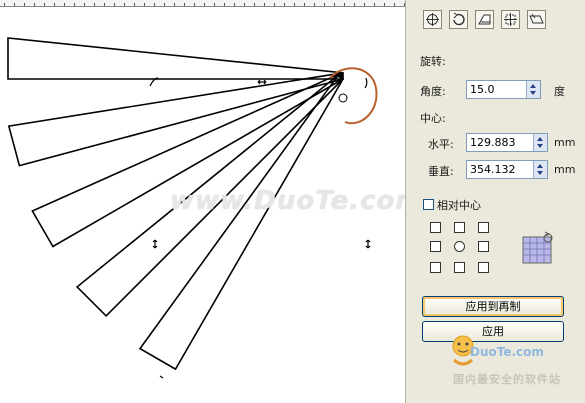 This screenshot has height=403, width=585. What do you see at coordinates (559, 91) in the screenshot?
I see `angle-unit: 度` at bounding box center [559, 91].